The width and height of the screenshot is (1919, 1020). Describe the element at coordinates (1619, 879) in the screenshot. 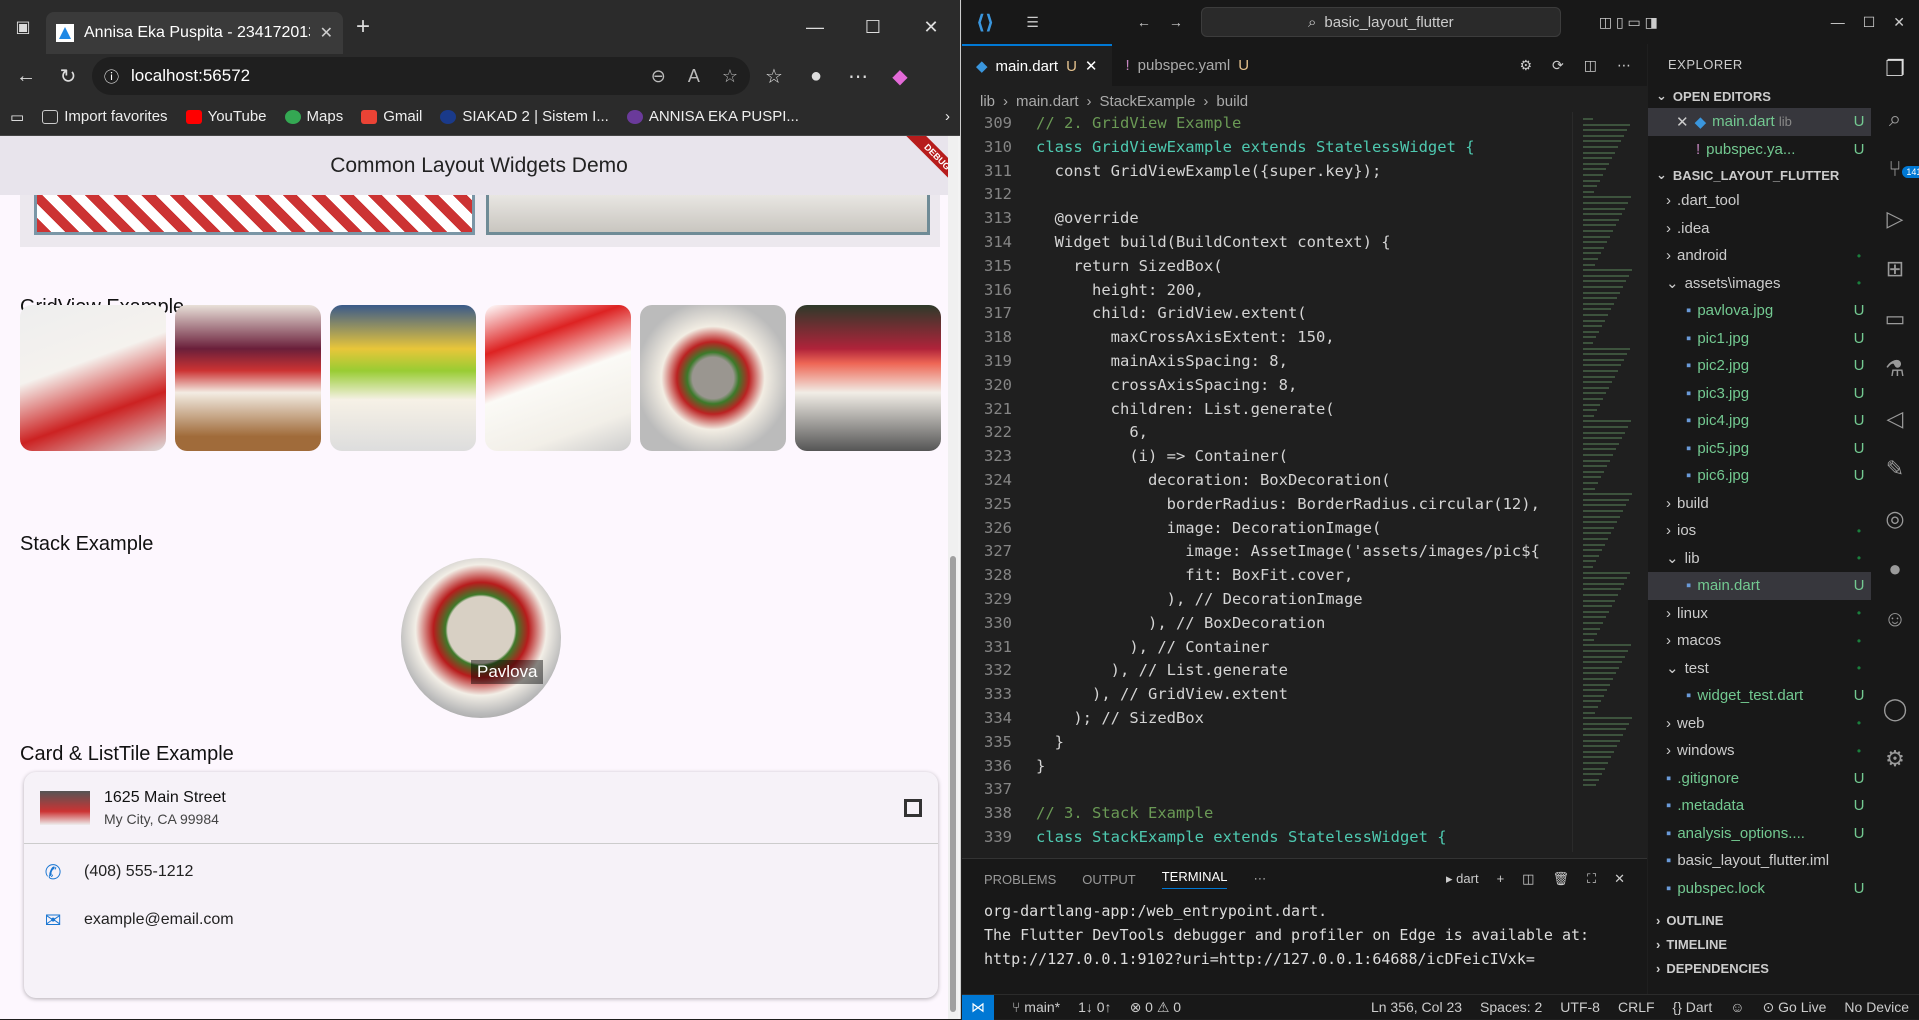

I see `close-panel-icon: ✕` at that location.